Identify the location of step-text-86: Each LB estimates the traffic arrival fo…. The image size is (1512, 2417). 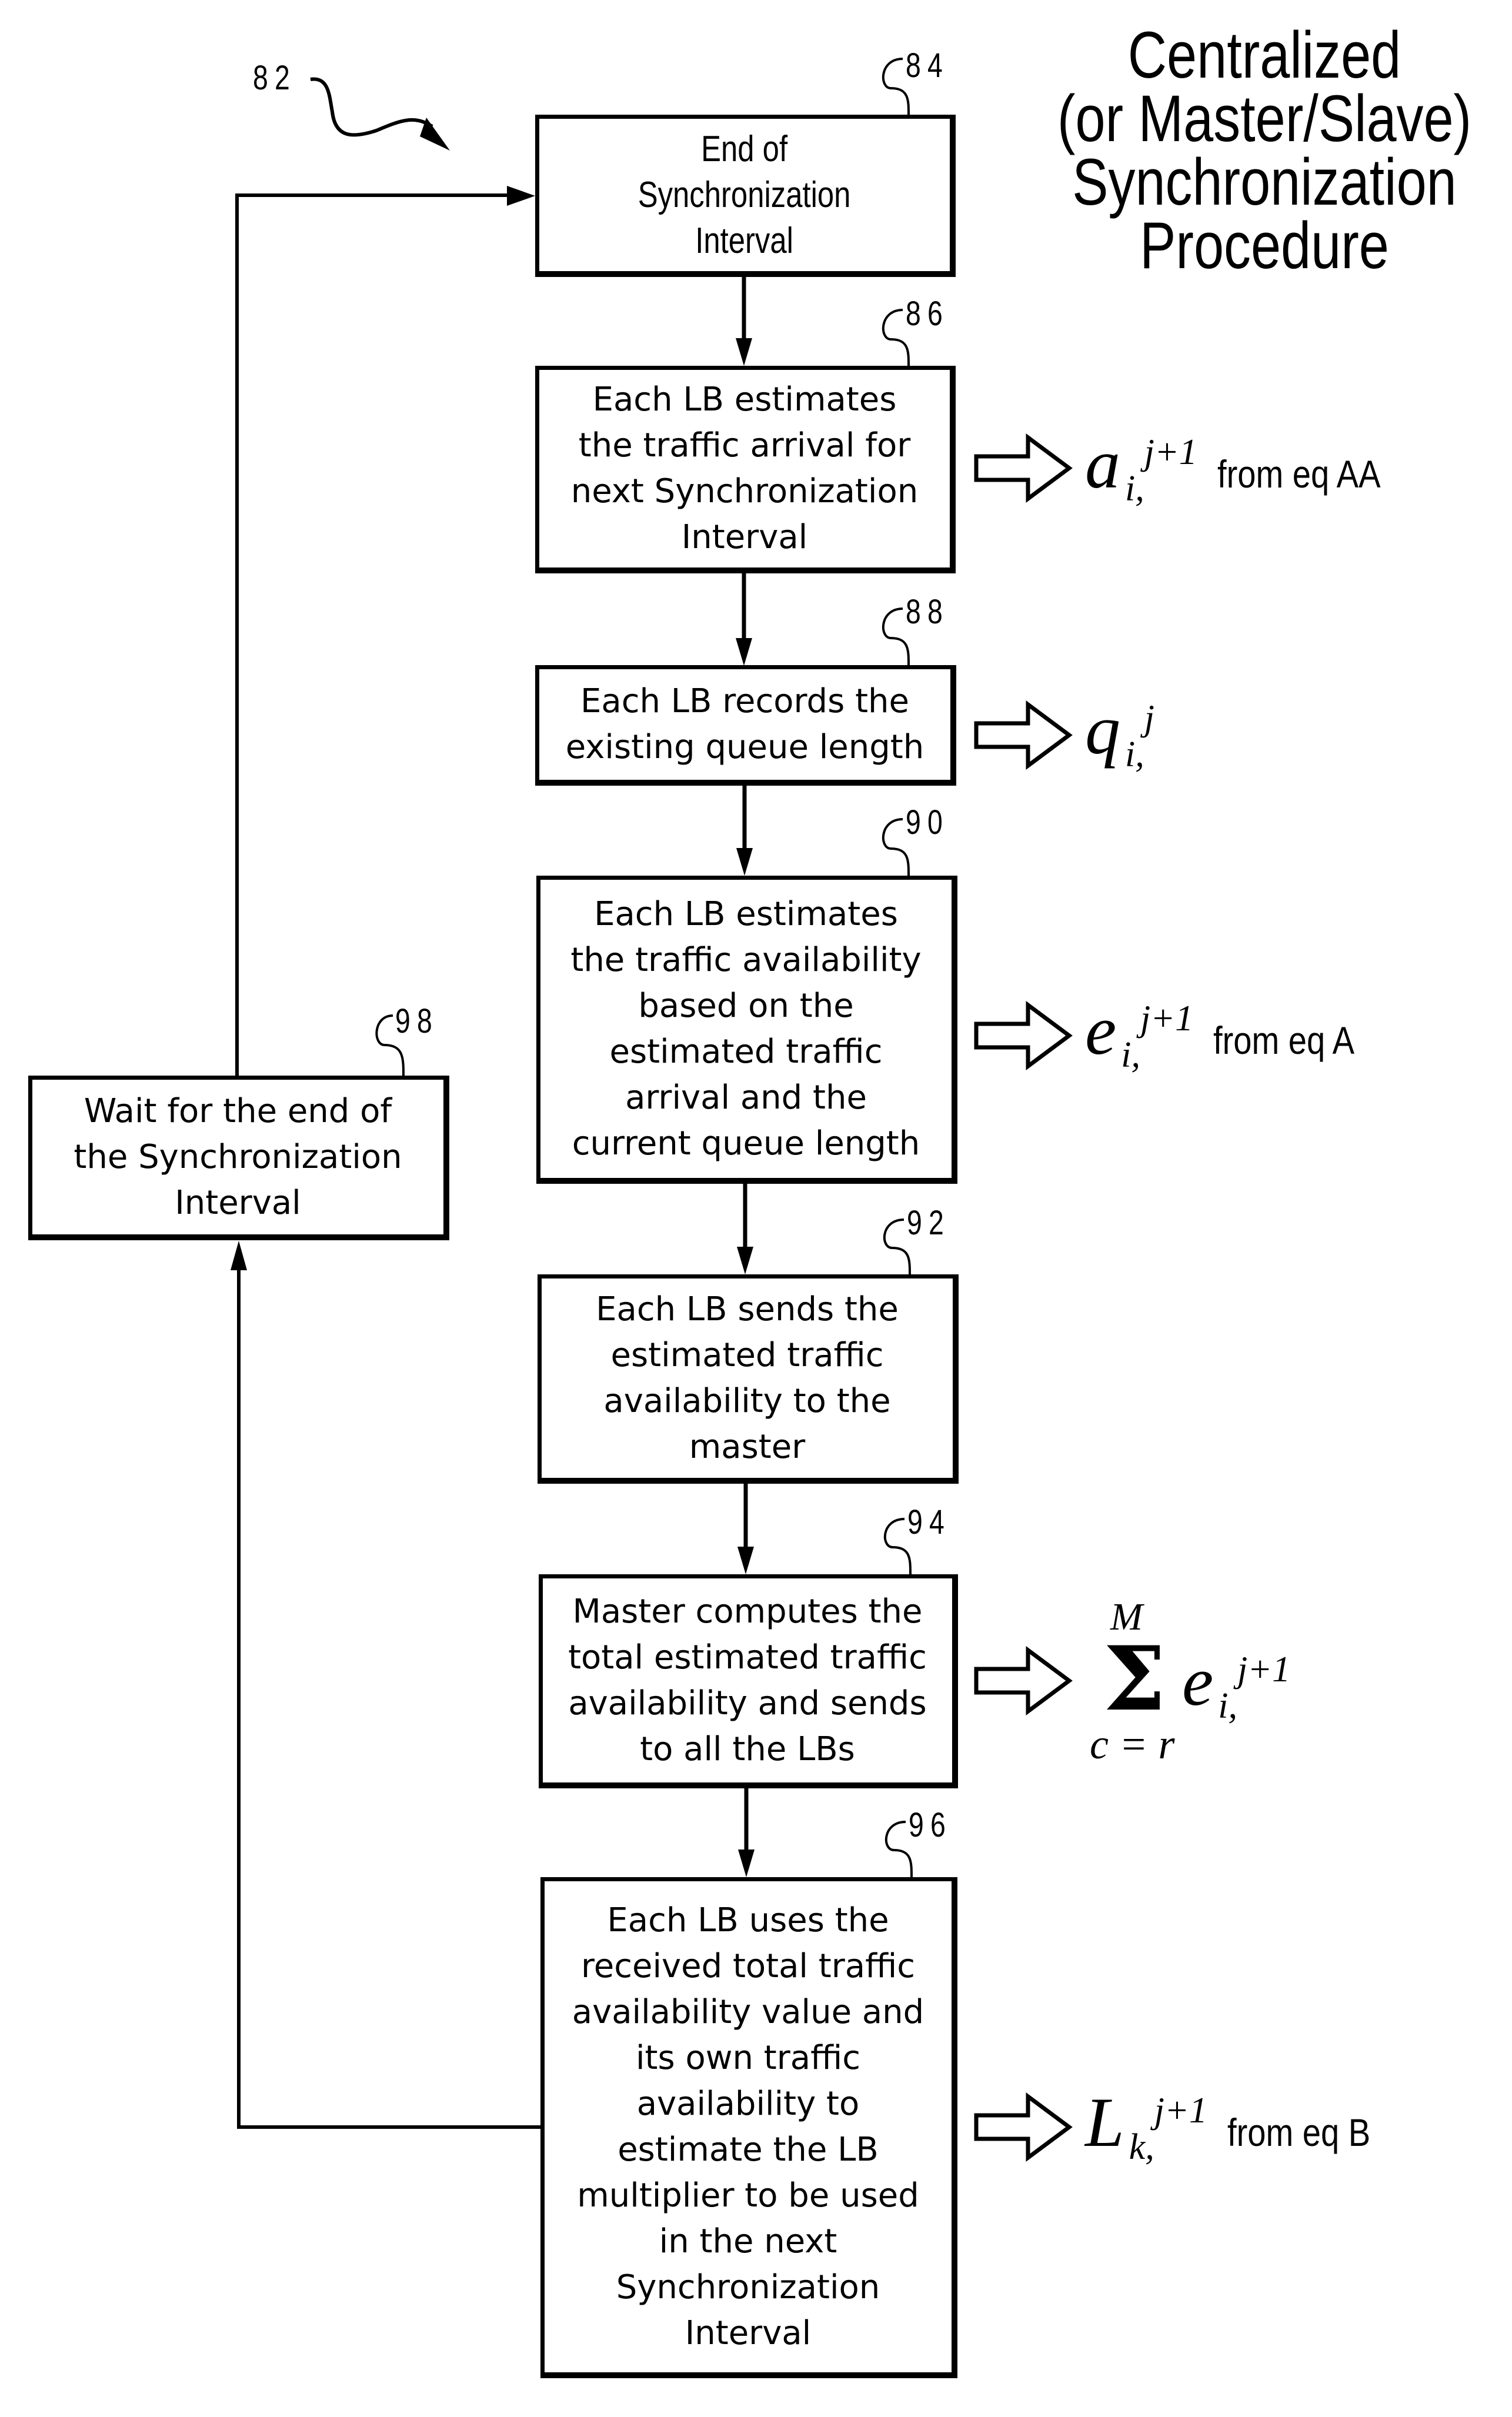
(744, 468).